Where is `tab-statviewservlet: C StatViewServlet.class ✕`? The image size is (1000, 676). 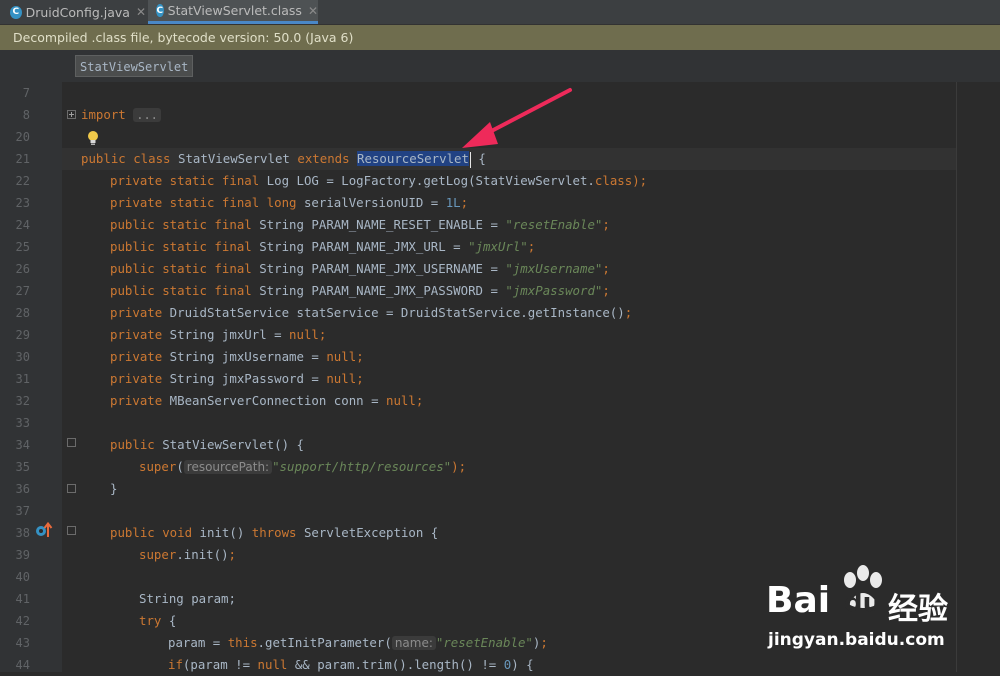
tab-statviewservlet: C StatViewServlet.class ✕ is located at coordinates (233, 12).